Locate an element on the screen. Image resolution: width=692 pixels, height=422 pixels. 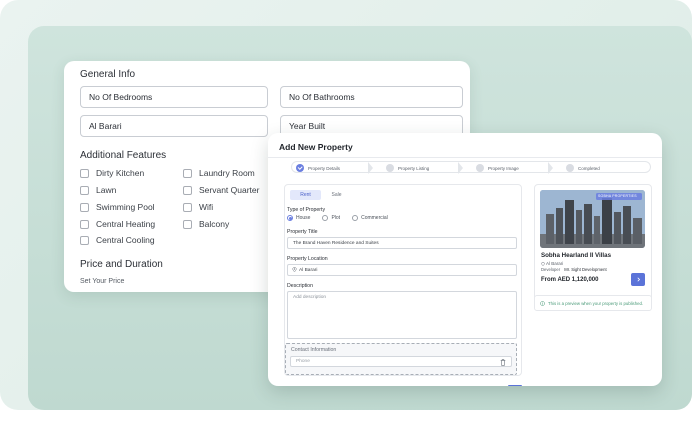
step-property-details: Property Details is located at coordinates (318, 168).